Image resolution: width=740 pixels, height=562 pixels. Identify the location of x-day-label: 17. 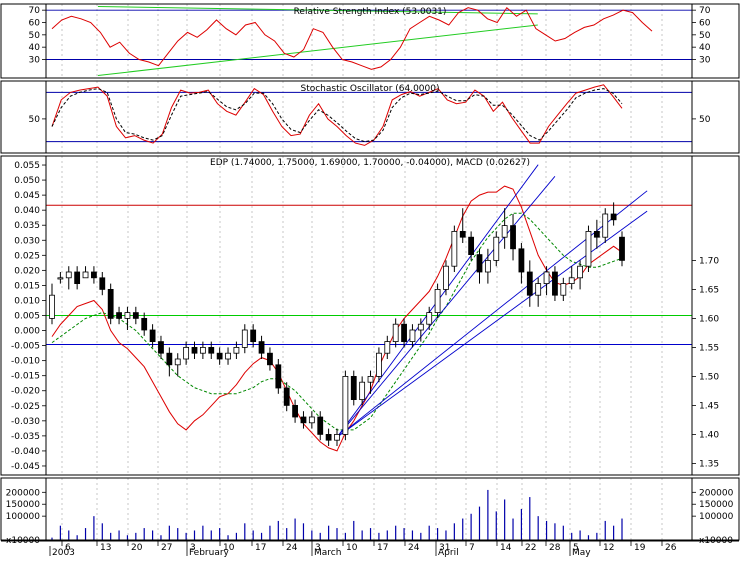
(260, 548).